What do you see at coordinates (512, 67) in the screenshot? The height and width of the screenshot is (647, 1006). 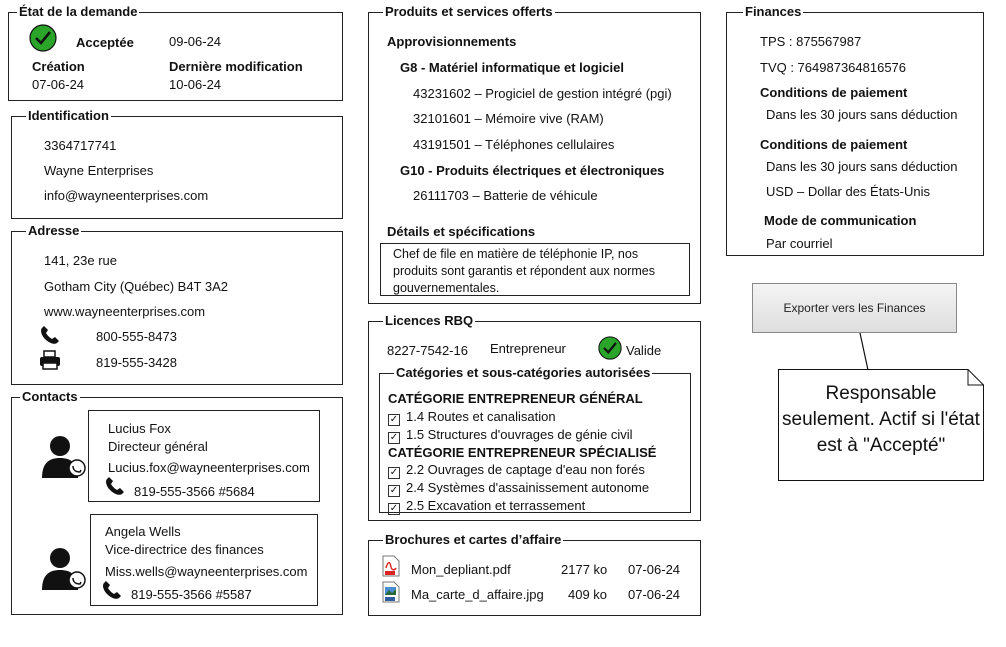 I see `product-group-label: G8 - Matériel informatique et logiciel` at bounding box center [512, 67].